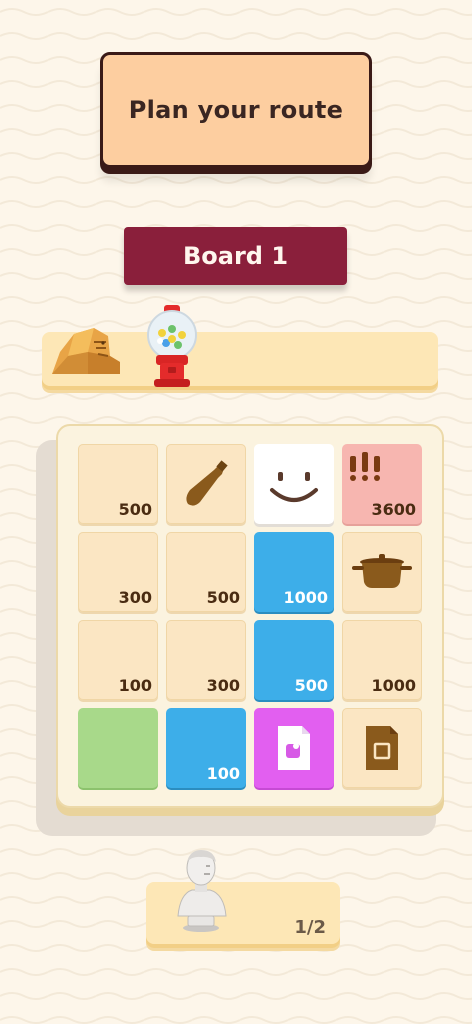  I want to click on white-document-icon, so click(294, 748).